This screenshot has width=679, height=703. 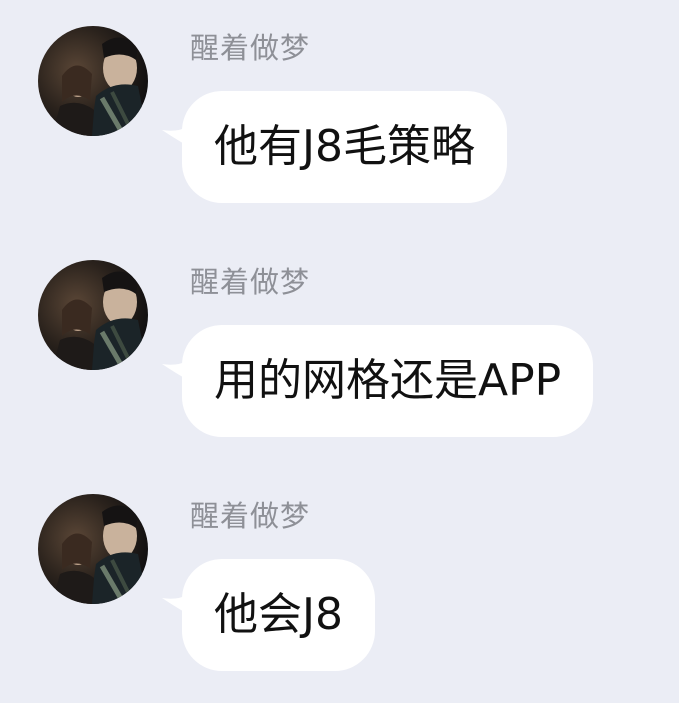 I want to click on message-bubble: 他会J8, so click(x=278, y=615).